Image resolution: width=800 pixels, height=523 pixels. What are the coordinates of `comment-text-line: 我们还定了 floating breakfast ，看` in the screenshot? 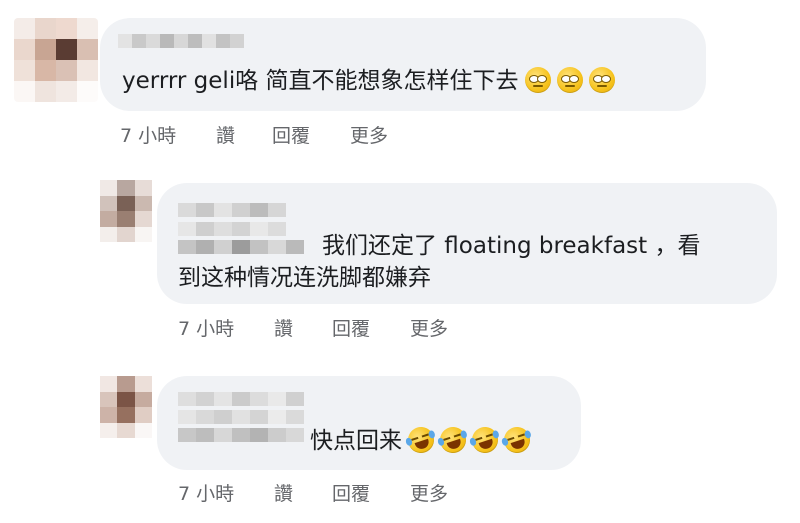 It's located at (511, 246).